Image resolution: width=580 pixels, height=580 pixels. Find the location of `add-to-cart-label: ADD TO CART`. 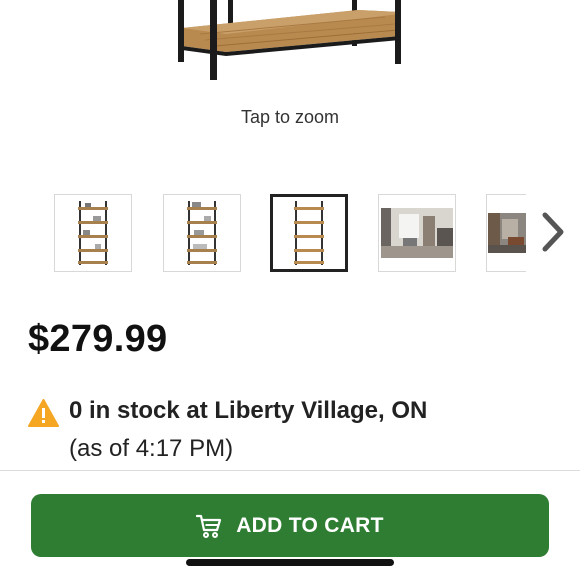

add-to-cart-label: ADD TO CART is located at coordinates (310, 525).